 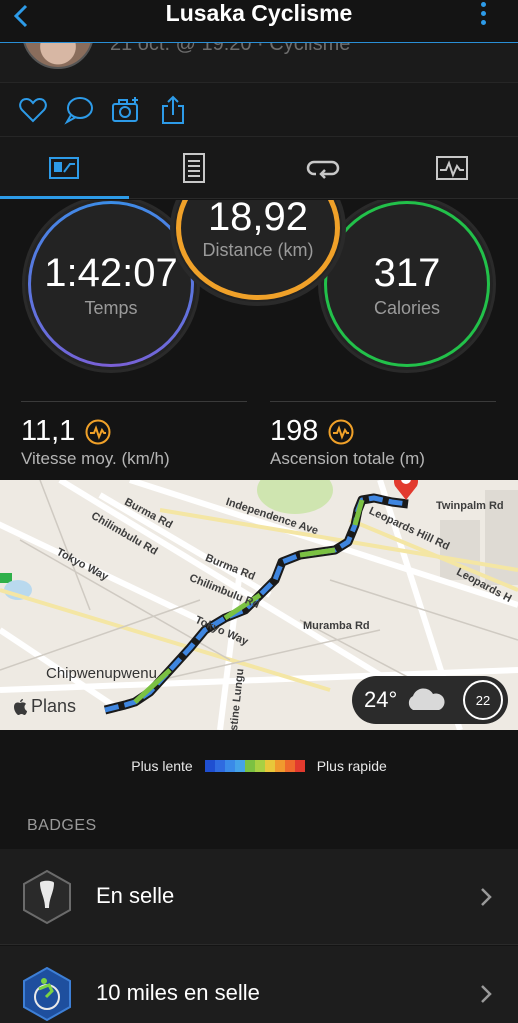 What do you see at coordinates (33, 110) in the screenshot?
I see `heart-icon` at bounding box center [33, 110].